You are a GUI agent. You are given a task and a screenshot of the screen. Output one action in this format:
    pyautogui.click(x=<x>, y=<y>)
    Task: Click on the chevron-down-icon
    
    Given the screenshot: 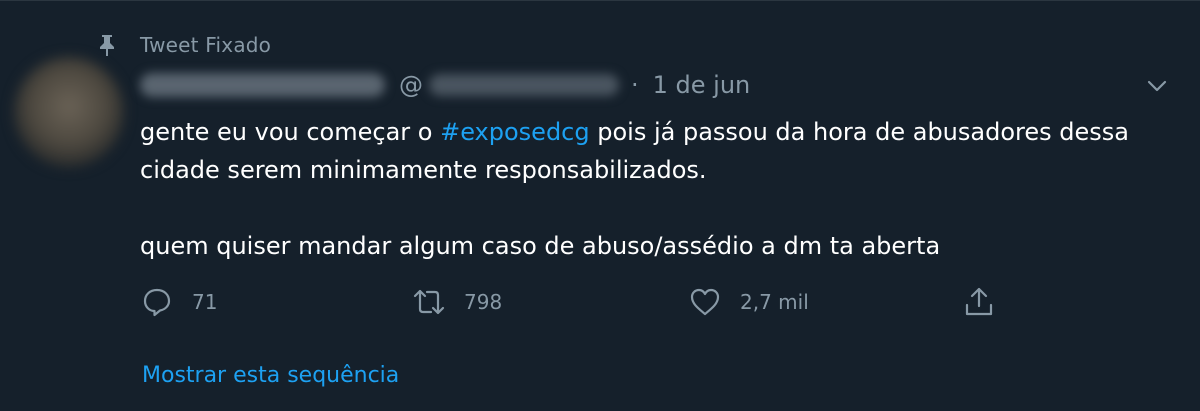 What is the action you would take?
    pyautogui.click(x=1157, y=86)
    